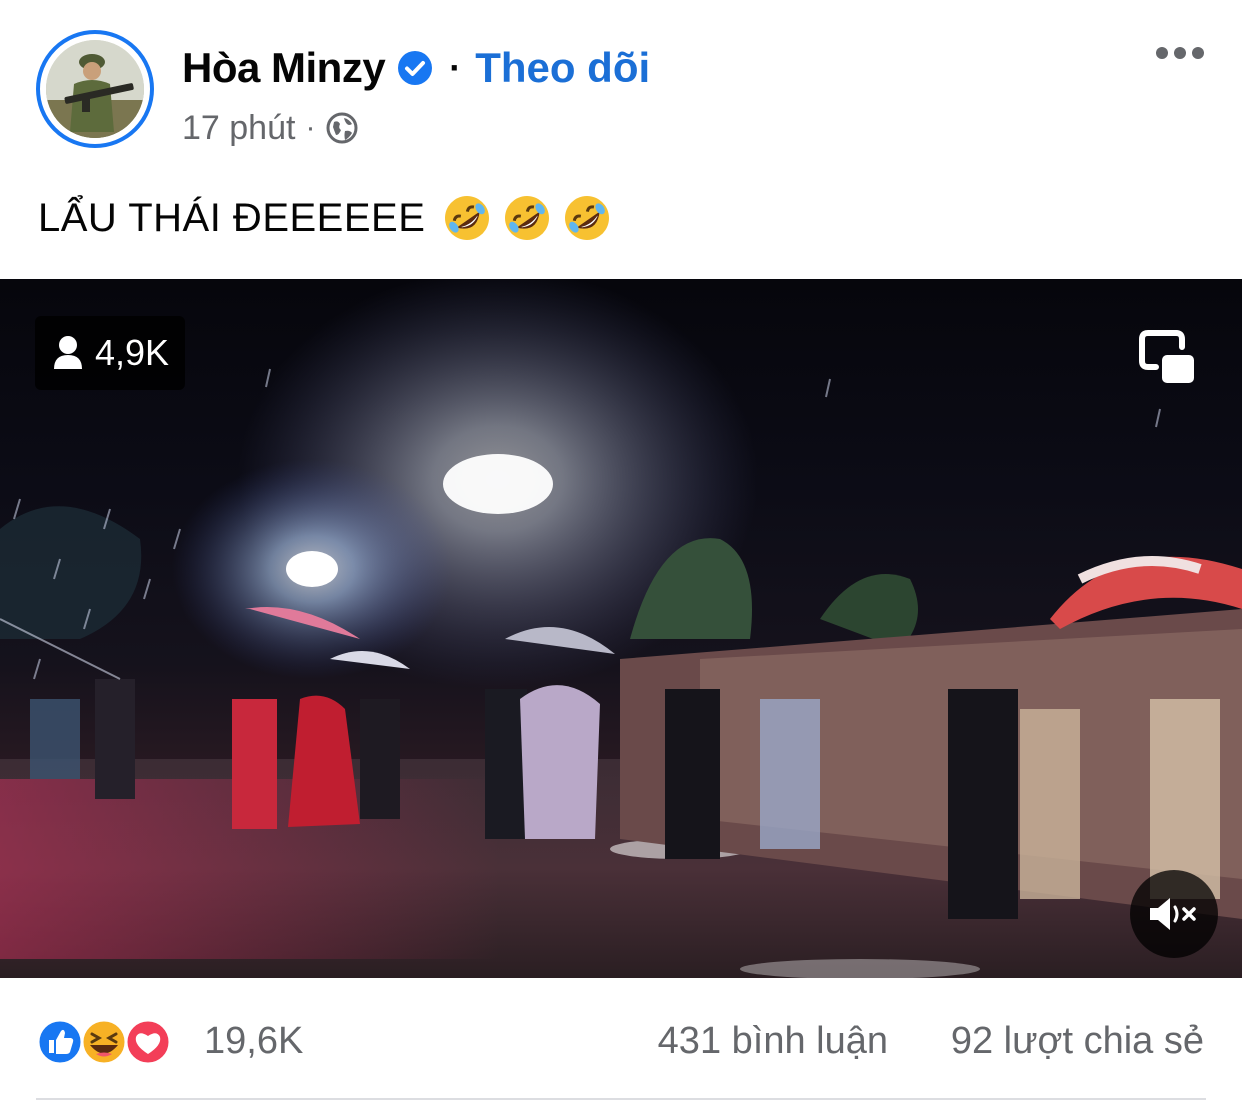 This screenshot has width=1242, height=1105. I want to click on author-avatar, so click(95, 89).